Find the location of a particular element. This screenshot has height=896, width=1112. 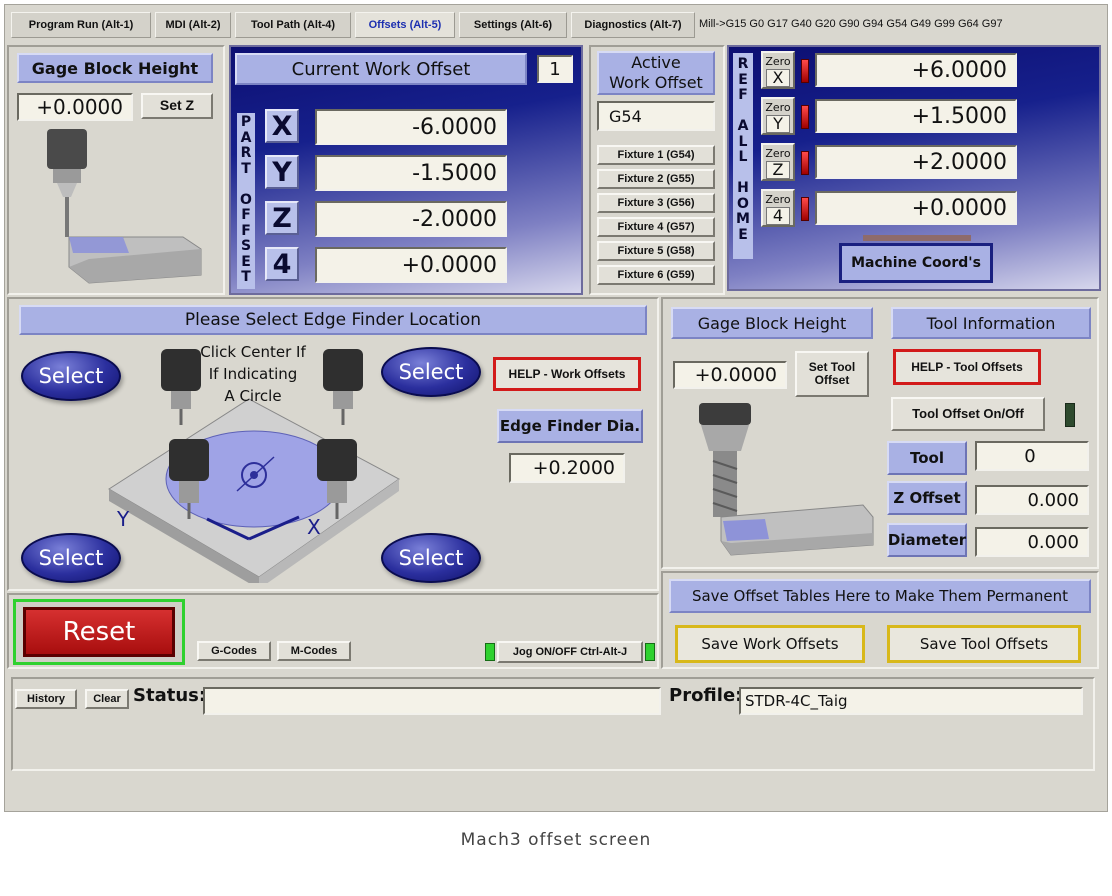

fixture-2-button: Fixture 2 (G55) is located at coordinates (656, 179).